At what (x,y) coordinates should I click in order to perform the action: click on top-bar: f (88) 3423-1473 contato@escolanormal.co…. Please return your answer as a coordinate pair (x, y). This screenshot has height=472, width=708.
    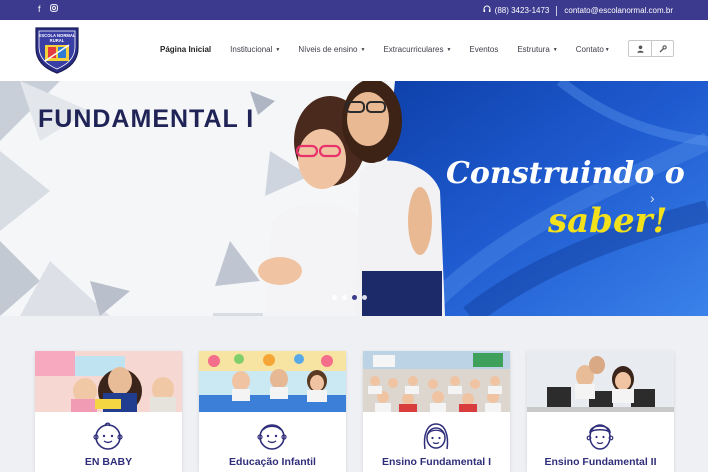
    Looking at the image, I should click on (354, 10).